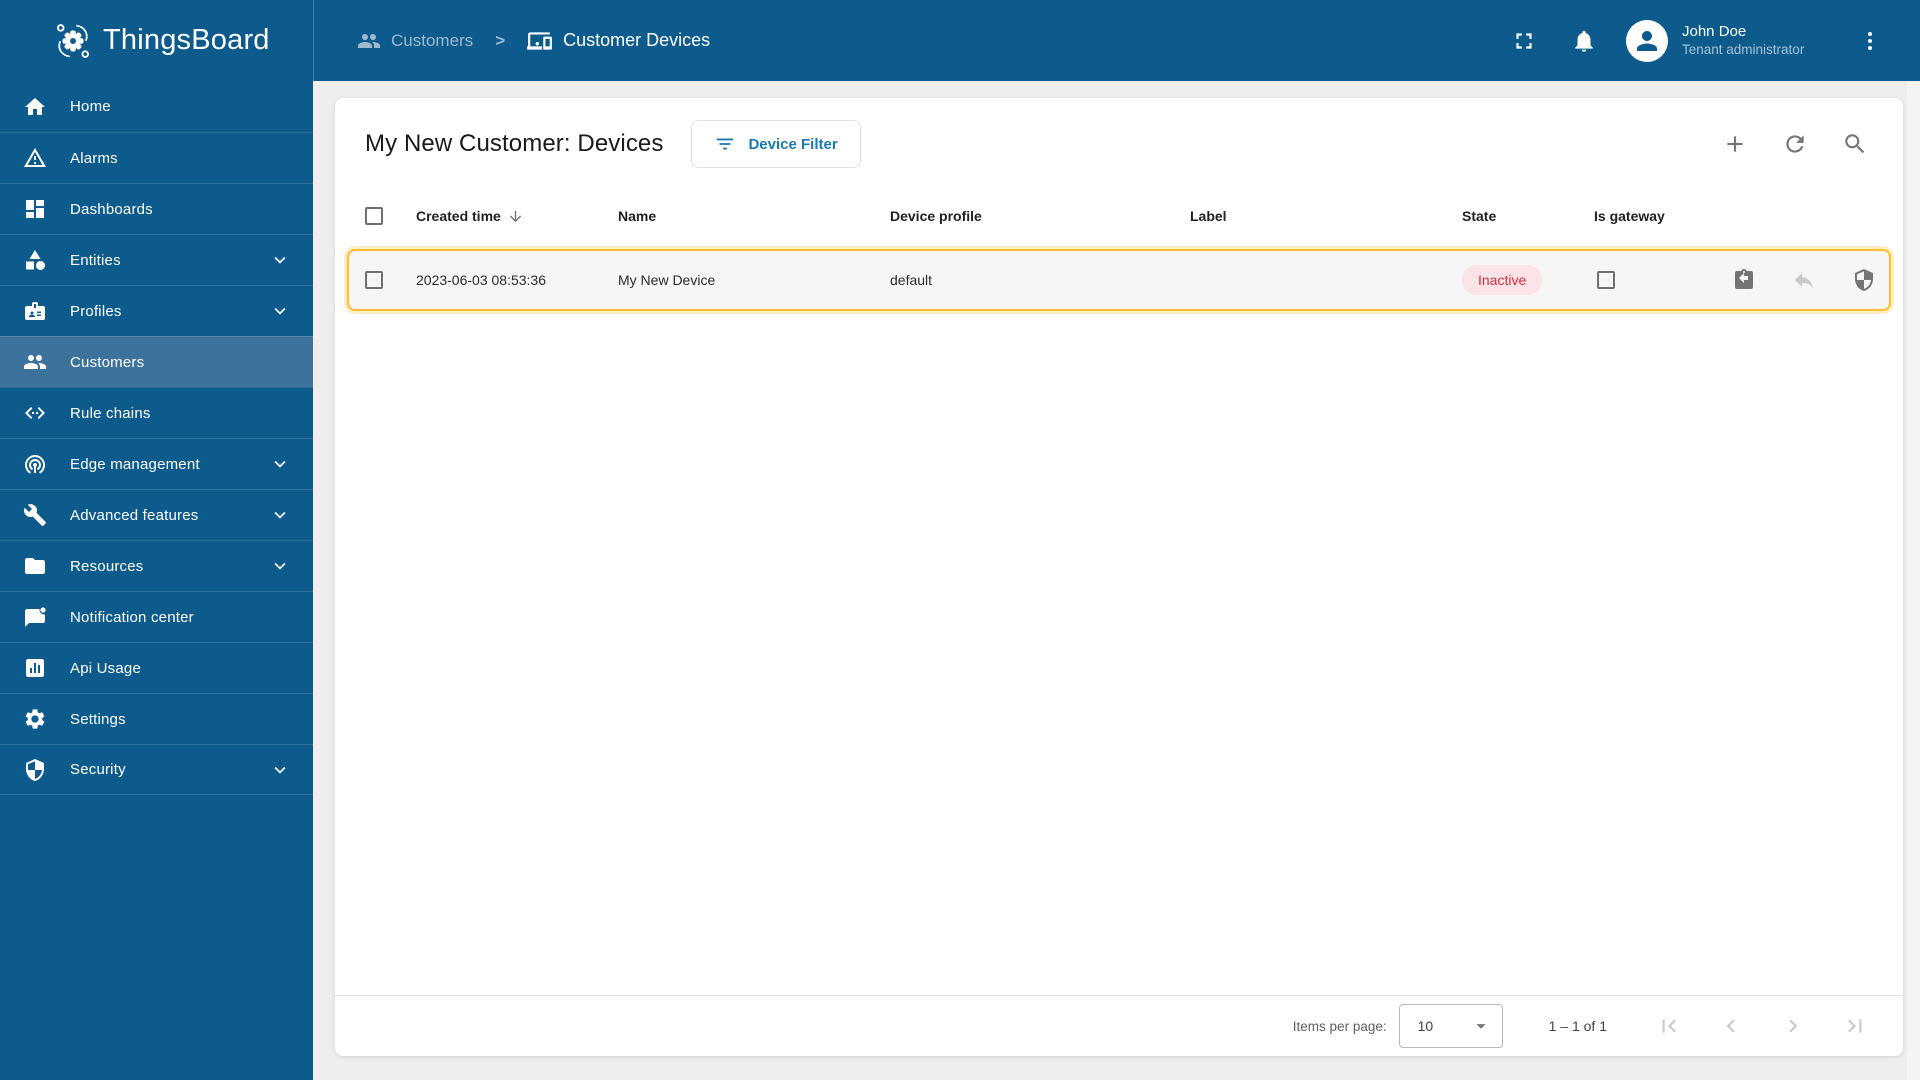 The height and width of the screenshot is (1080, 1920). I want to click on sidebar-item-customers: Customers, so click(156, 361).